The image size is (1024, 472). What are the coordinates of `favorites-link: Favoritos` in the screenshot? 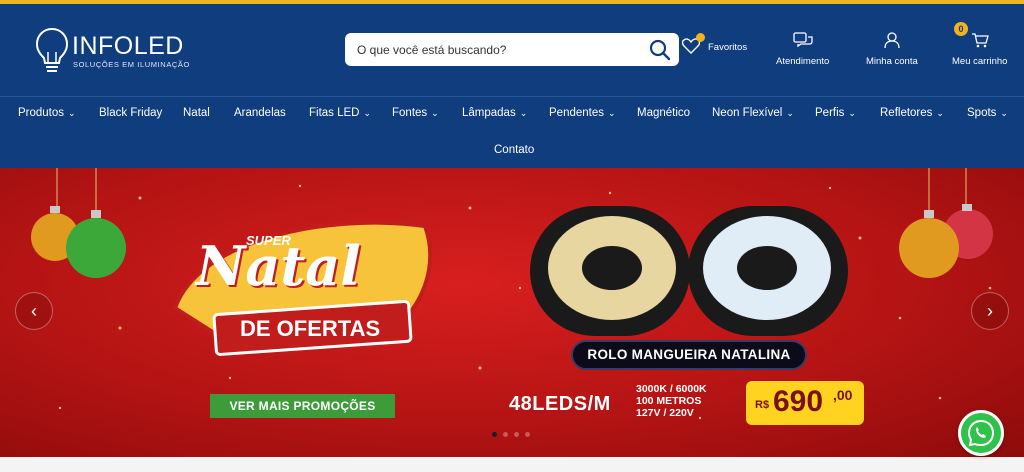 It's located at (714, 45).